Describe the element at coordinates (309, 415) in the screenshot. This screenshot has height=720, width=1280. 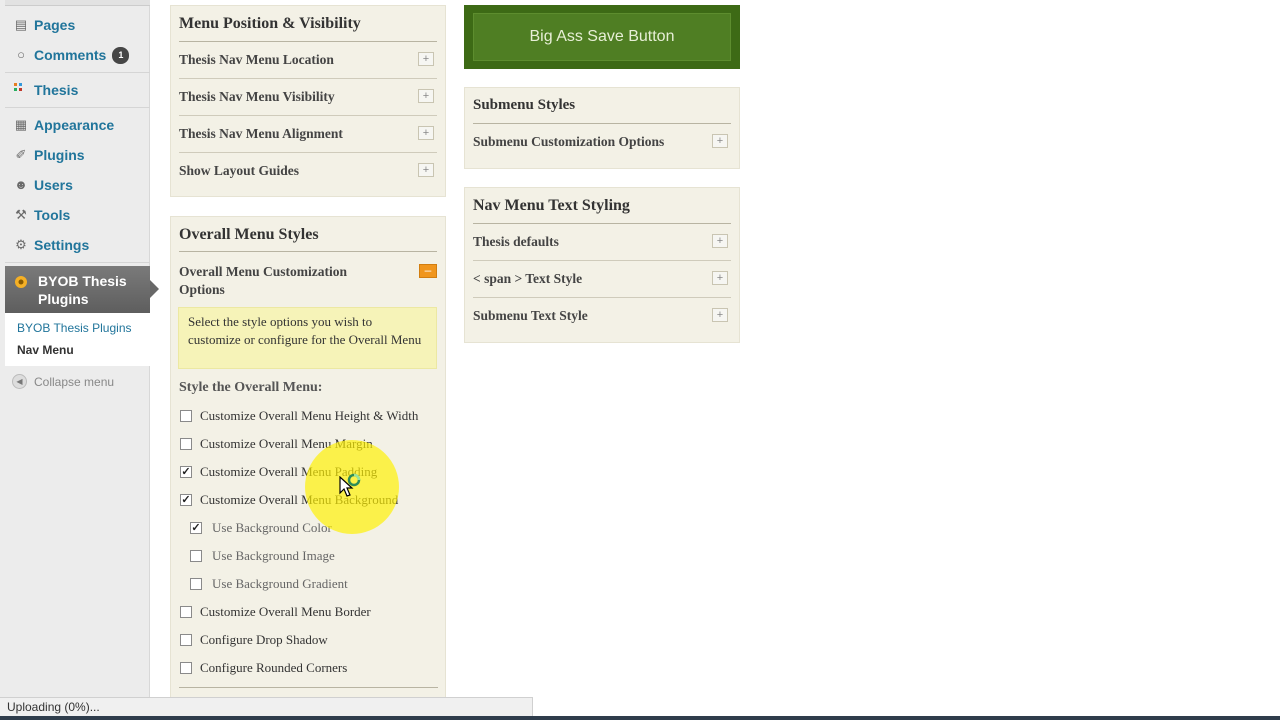
I see `checkbox-label: Customize Overall Menu Height & Width` at that location.